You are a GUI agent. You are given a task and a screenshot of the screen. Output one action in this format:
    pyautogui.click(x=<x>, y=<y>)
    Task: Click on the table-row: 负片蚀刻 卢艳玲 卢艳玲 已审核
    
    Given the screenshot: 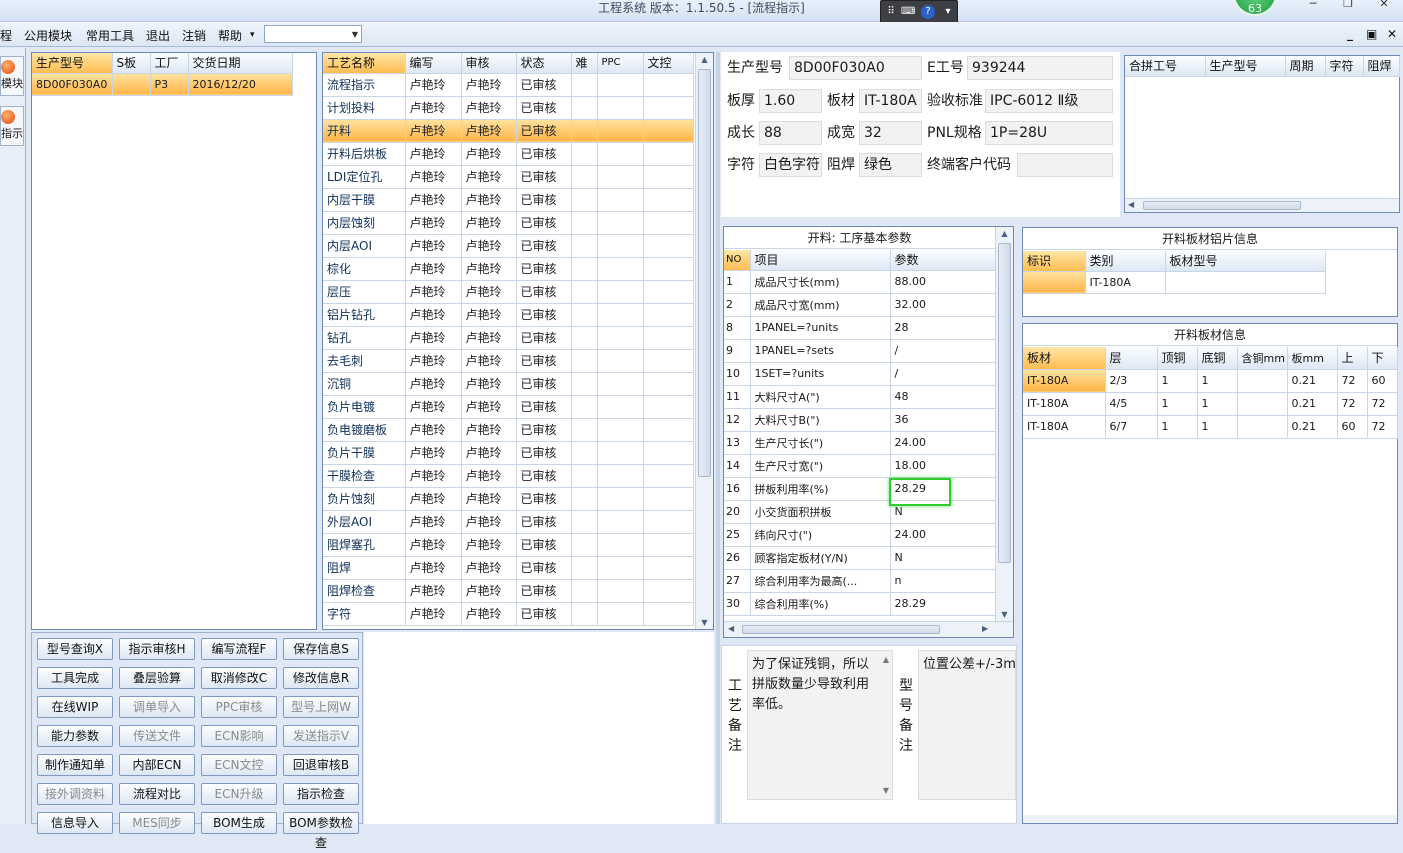 What is the action you would take?
    pyautogui.click(x=508, y=499)
    